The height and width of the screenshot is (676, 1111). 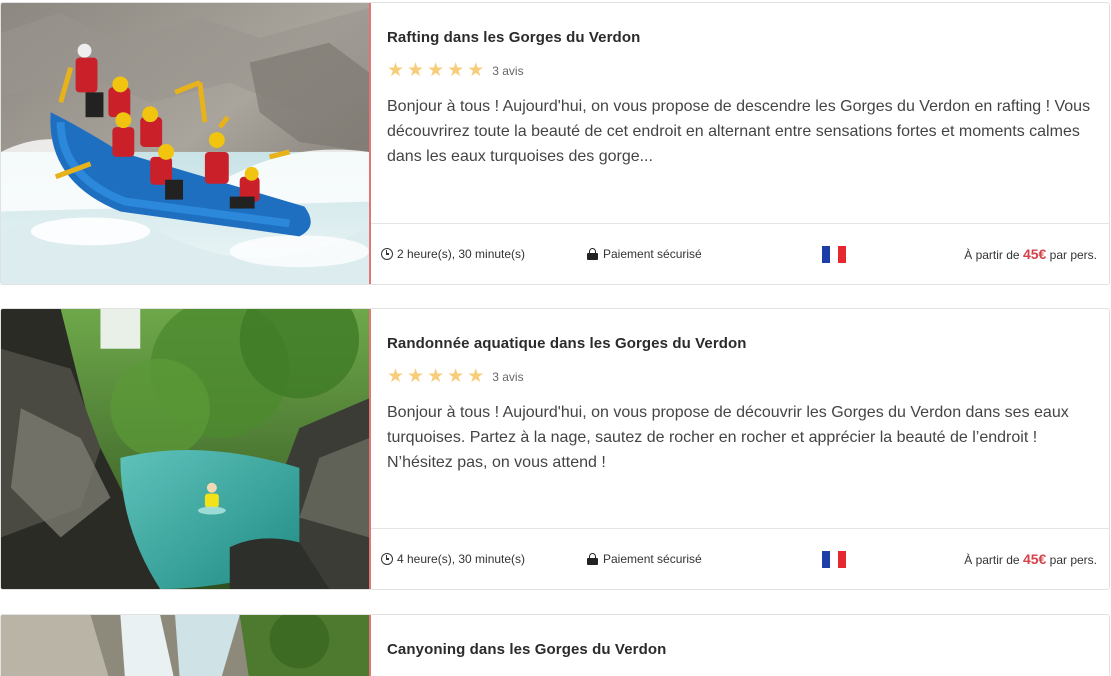 I want to click on canyoning-photo, so click(x=186, y=645).